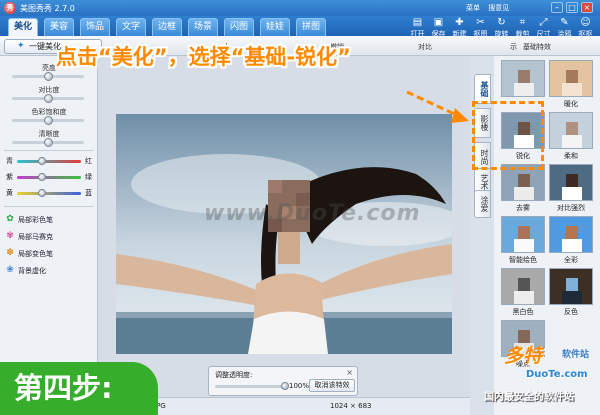  I want to click on yellow-blue-slider: 黄 蓝, so click(49, 193).